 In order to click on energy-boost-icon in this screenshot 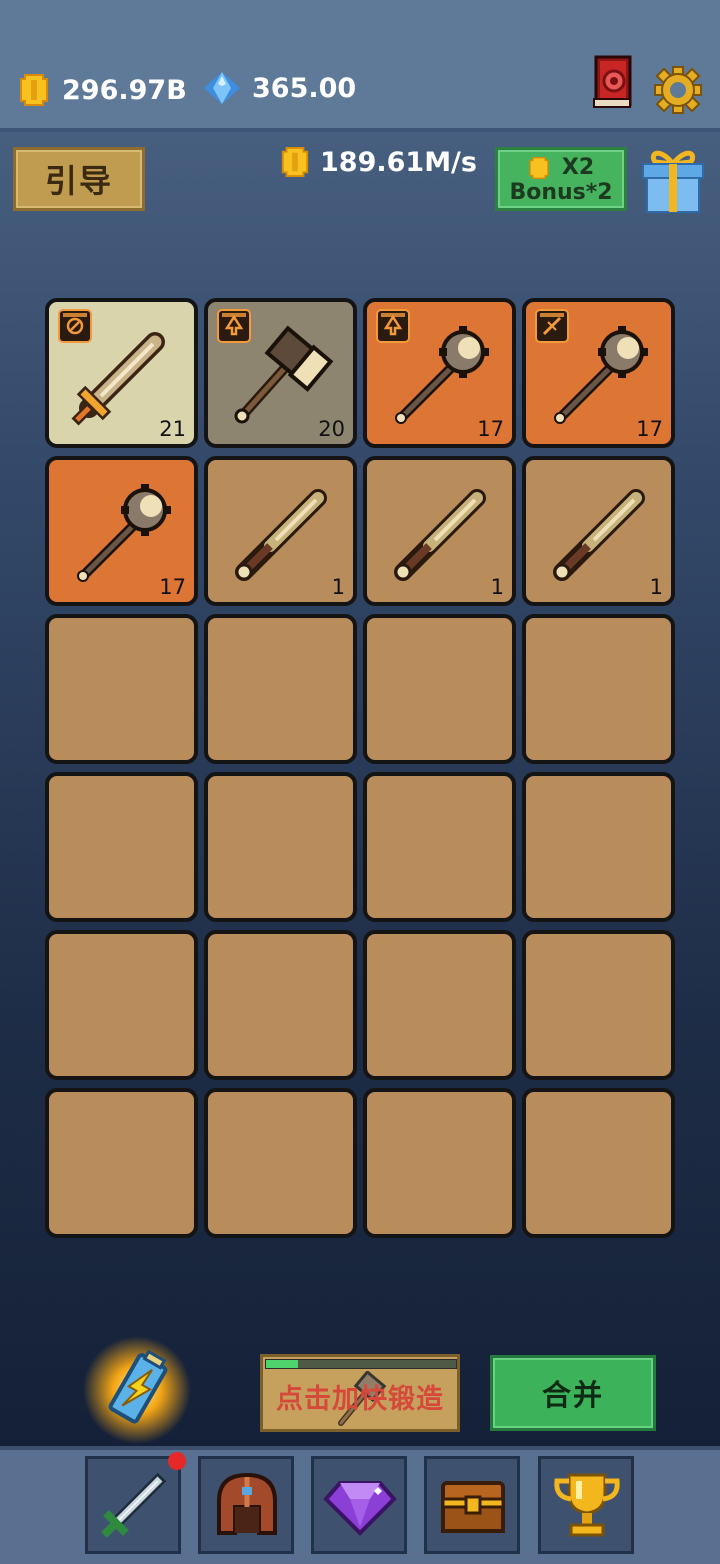, I will do `click(137, 1390)`.